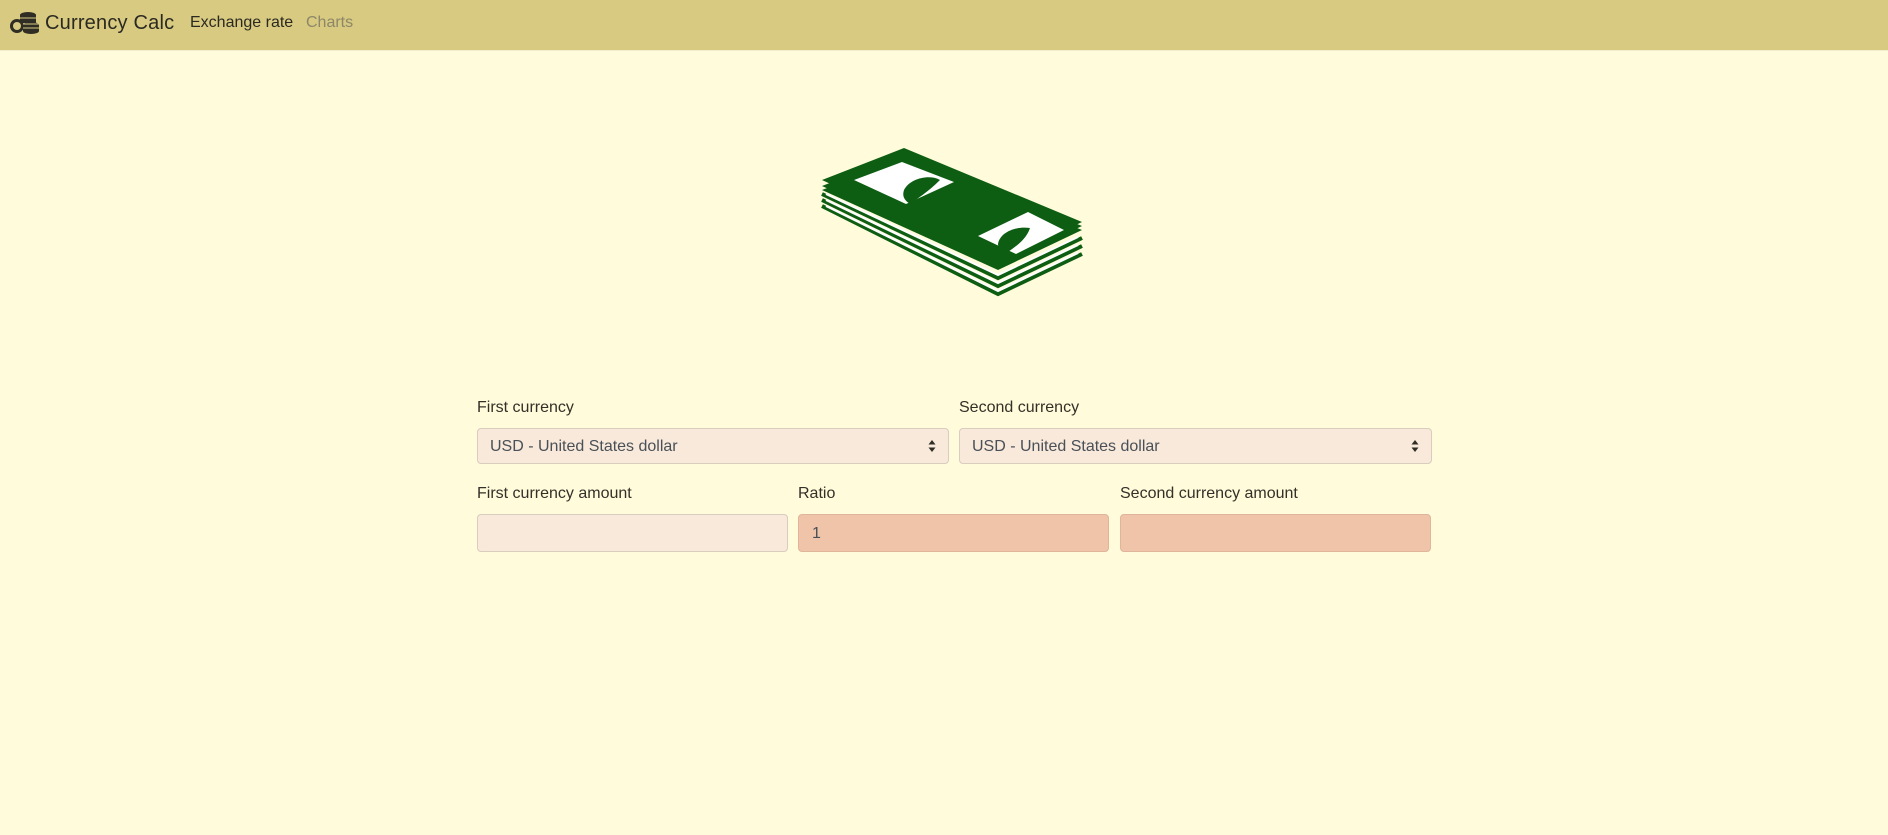 This screenshot has width=1888, height=835. I want to click on first-currency-label: First currency, so click(525, 407).